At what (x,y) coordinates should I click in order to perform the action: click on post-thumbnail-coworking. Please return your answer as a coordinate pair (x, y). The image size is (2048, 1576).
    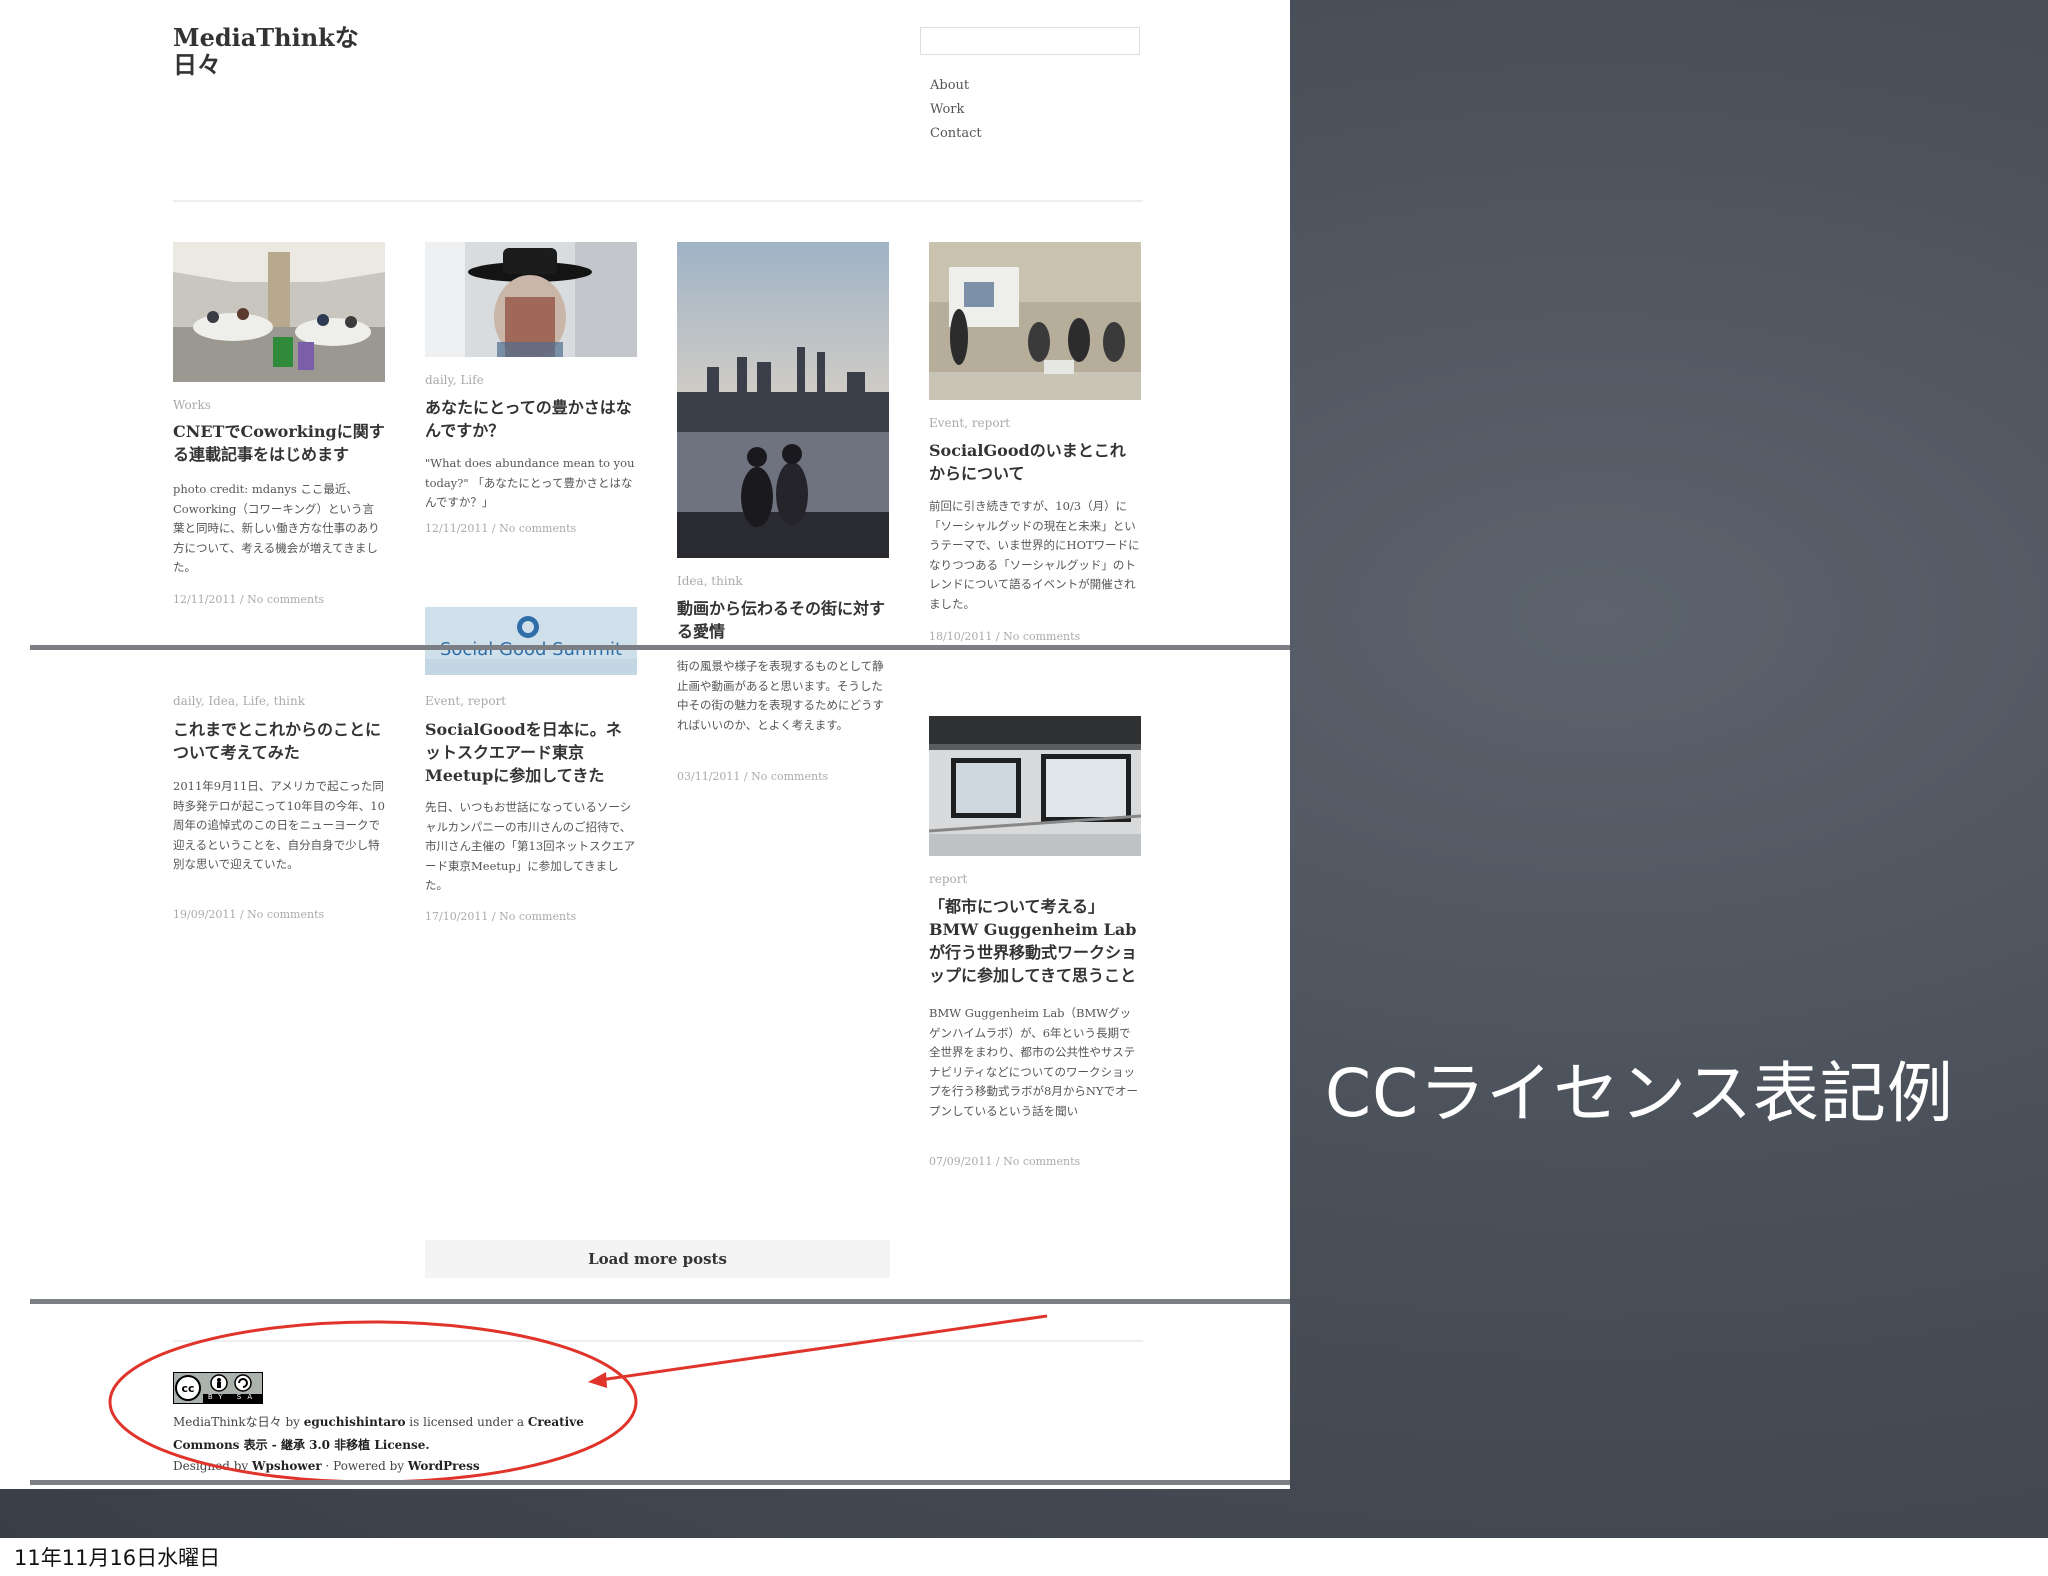
    Looking at the image, I should click on (279, 312).